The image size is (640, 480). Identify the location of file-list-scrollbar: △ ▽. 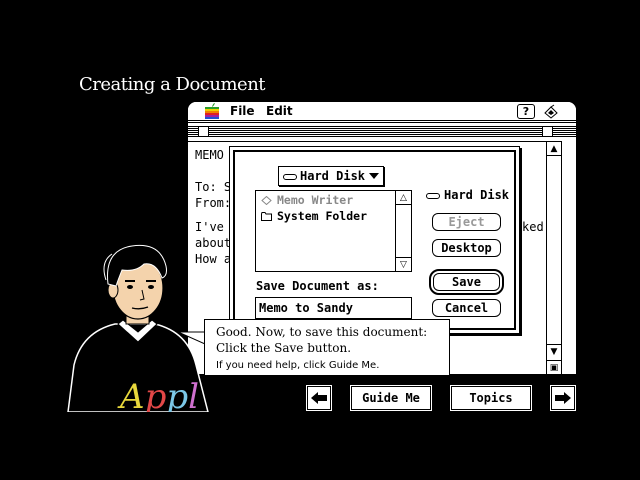
(403, 231).